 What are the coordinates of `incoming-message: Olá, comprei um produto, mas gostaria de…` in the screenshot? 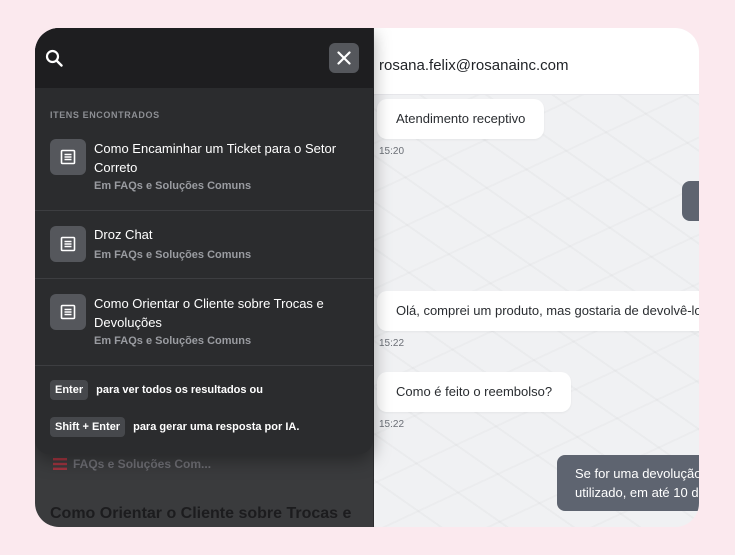 It's located at (538, 311).